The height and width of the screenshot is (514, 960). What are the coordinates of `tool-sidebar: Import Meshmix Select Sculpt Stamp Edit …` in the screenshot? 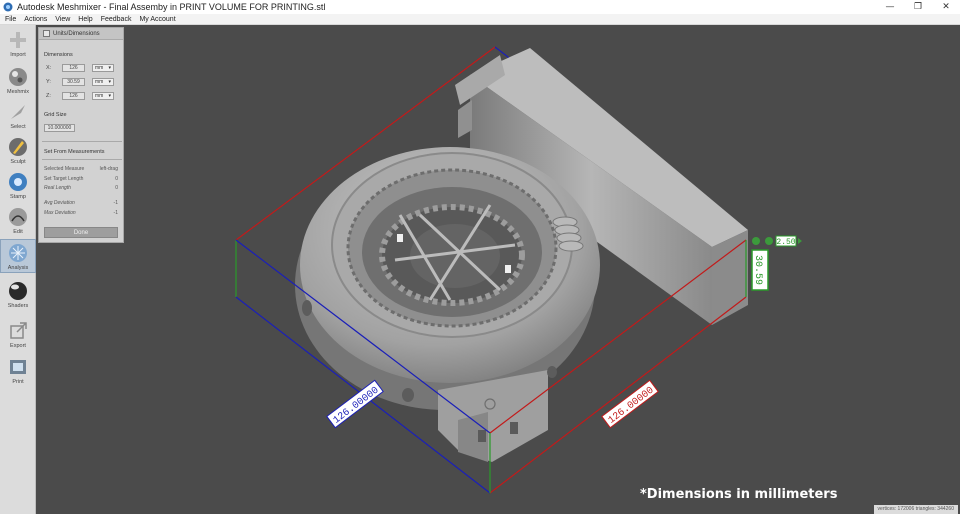 It's located at (18, 269).